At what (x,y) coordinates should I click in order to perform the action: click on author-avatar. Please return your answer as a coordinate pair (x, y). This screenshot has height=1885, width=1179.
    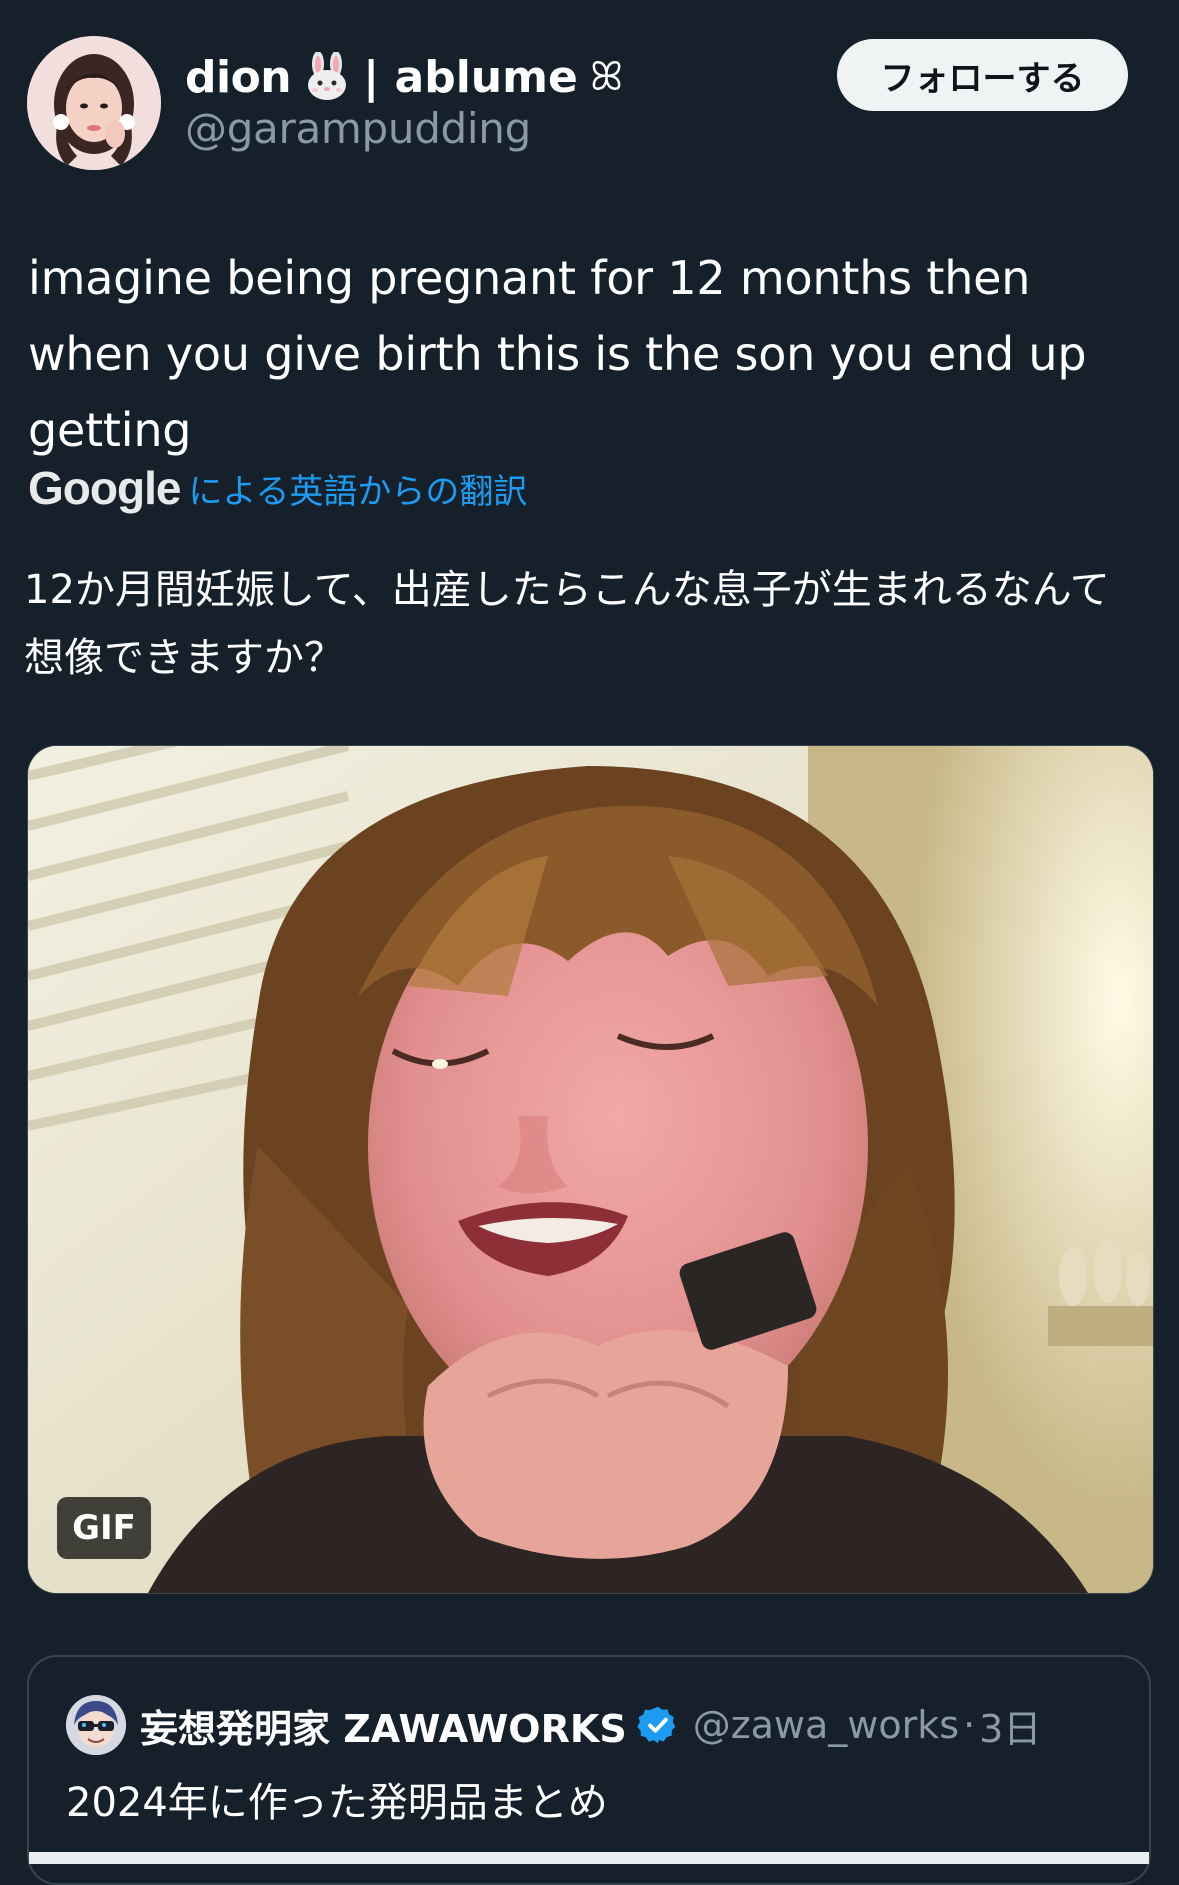
    Looking at the image, I should click on (94, 103).